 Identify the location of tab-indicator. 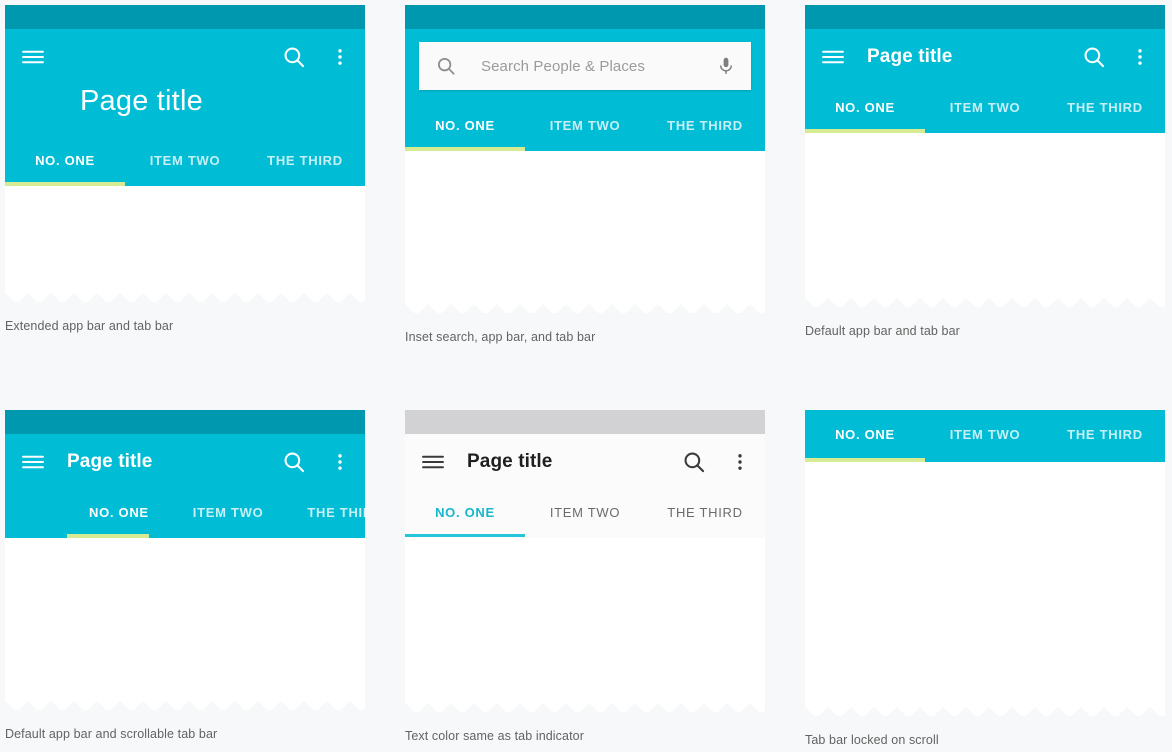
(465, 535).